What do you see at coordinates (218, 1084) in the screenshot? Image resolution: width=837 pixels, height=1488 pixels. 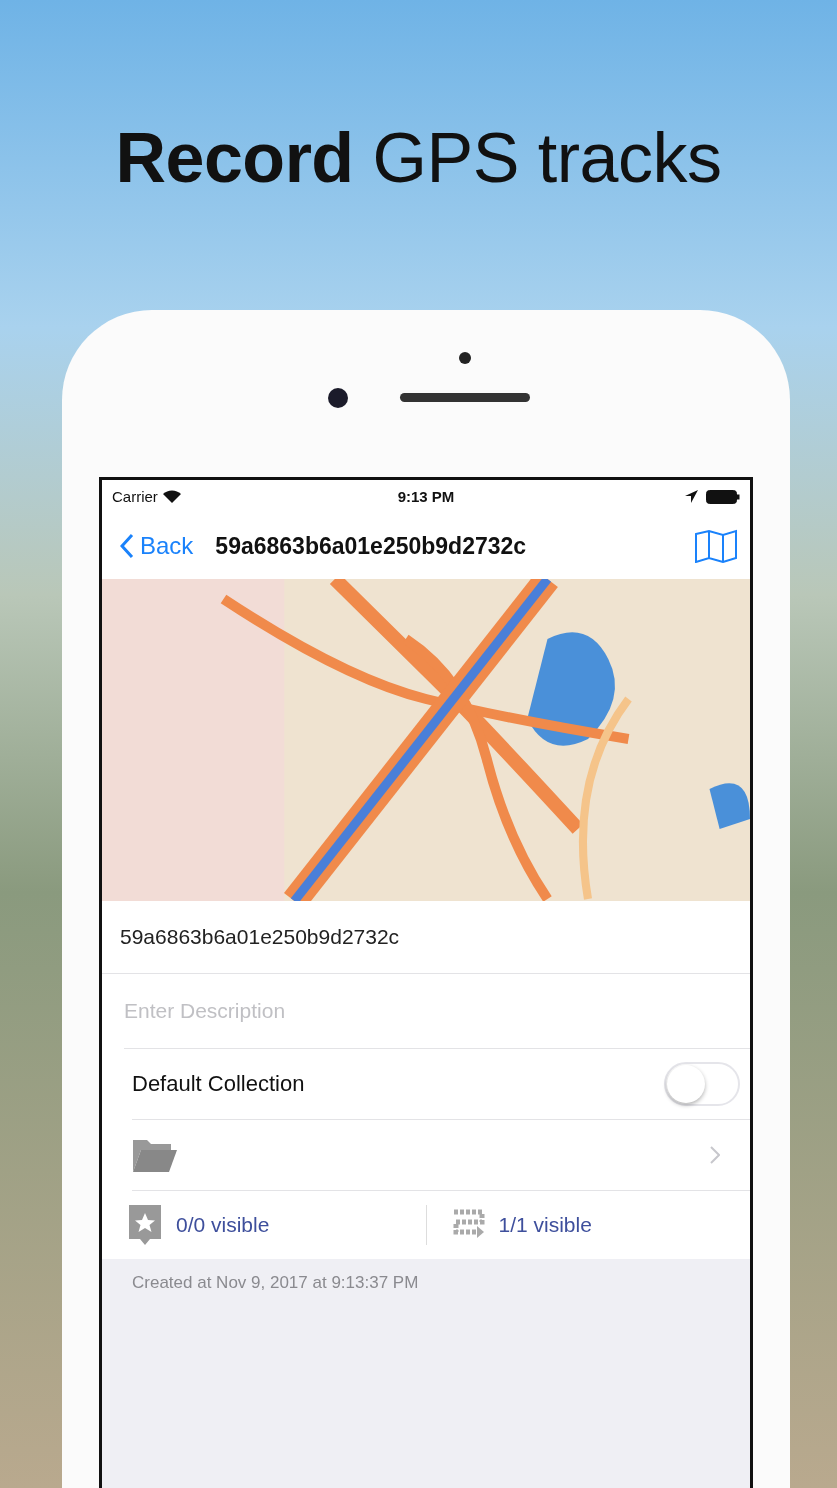 I see `collection-label: Default Collection` at bounding box center [218, 1084].